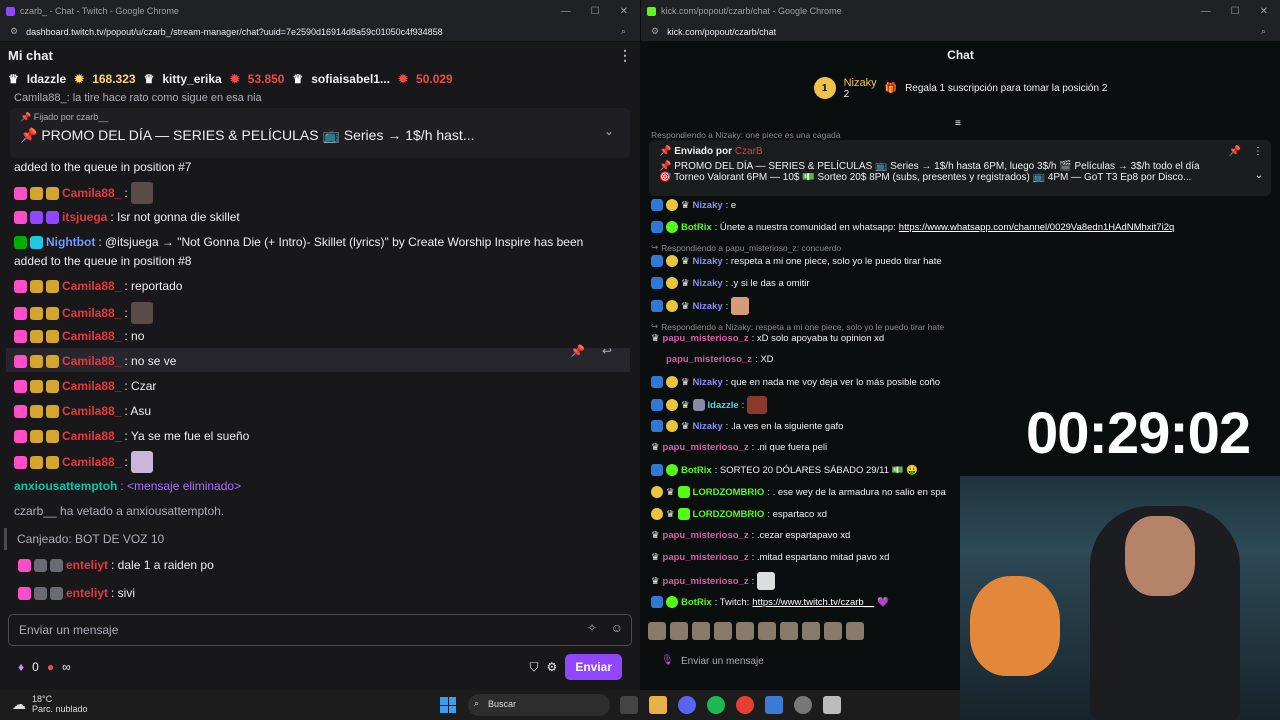  Describe the element at coordinates (723, 405) in the screenshot. I see `username: Idazzle` at that location.